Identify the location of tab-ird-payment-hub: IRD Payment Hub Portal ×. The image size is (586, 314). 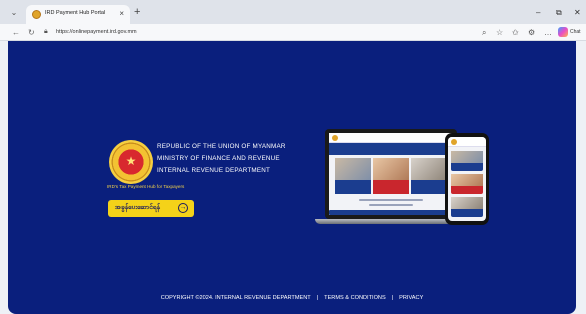
(78, 14).